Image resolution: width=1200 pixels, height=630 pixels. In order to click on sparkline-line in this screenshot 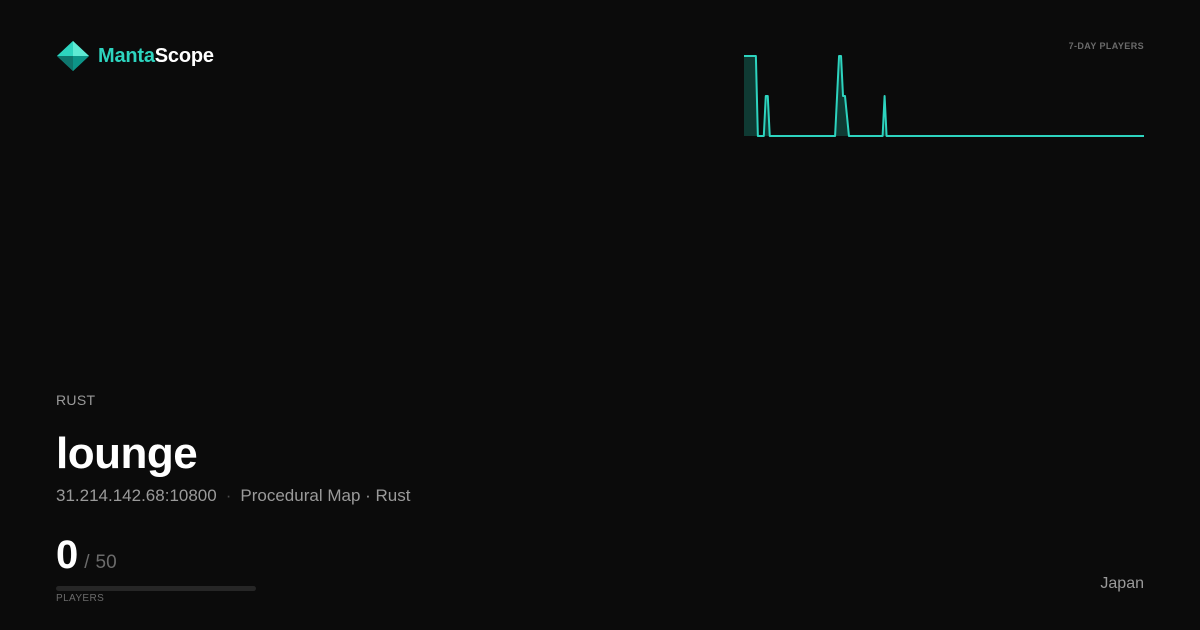, I will do `click(944, 96)`.